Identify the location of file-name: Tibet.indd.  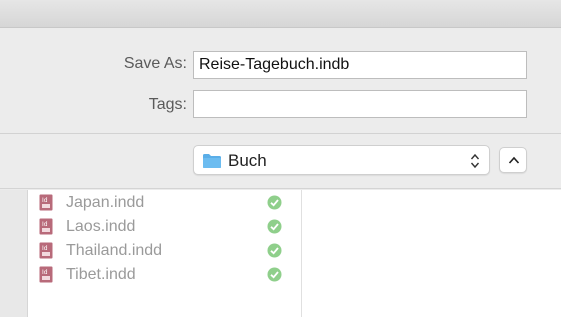
(101, 274).